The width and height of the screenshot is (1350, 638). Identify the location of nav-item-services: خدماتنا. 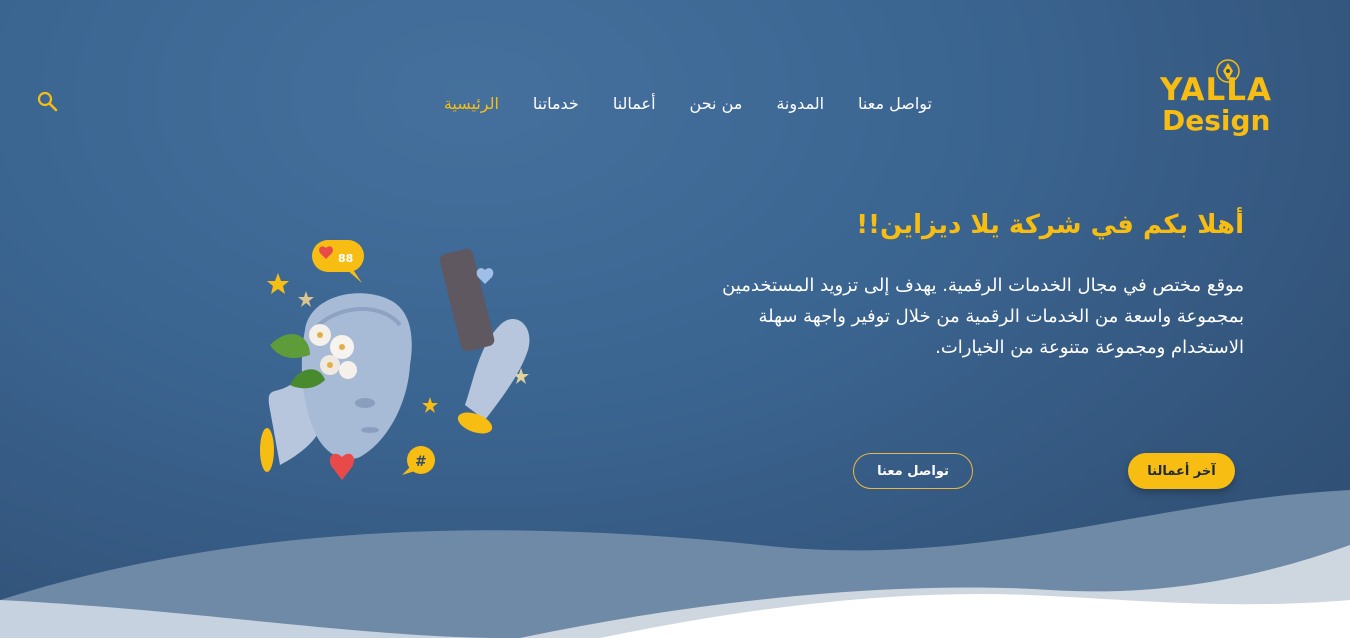
(556, 103).